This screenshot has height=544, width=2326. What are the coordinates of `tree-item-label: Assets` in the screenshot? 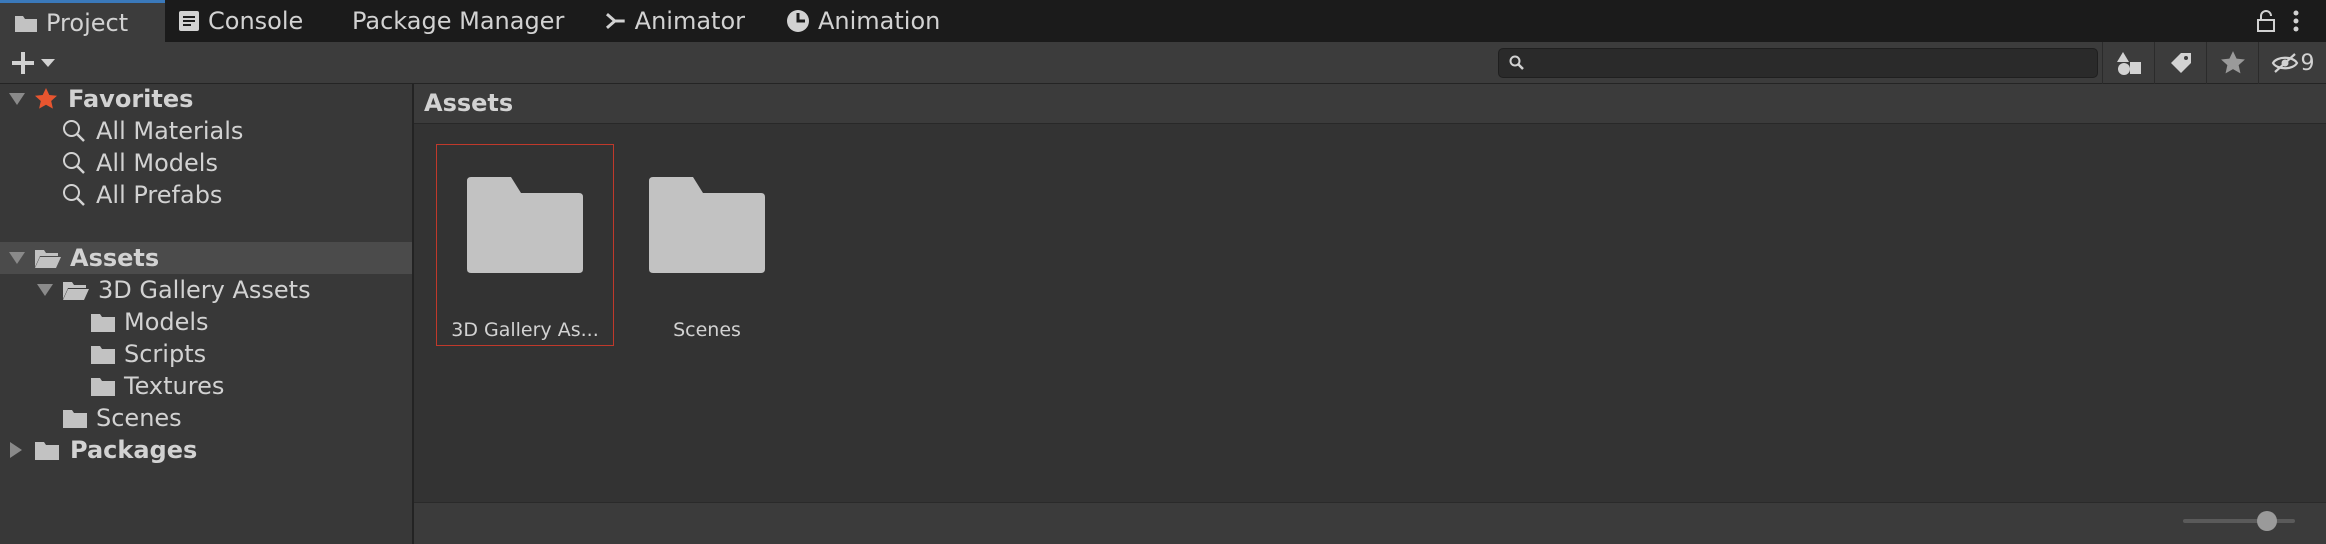 It's located at (115, 258).